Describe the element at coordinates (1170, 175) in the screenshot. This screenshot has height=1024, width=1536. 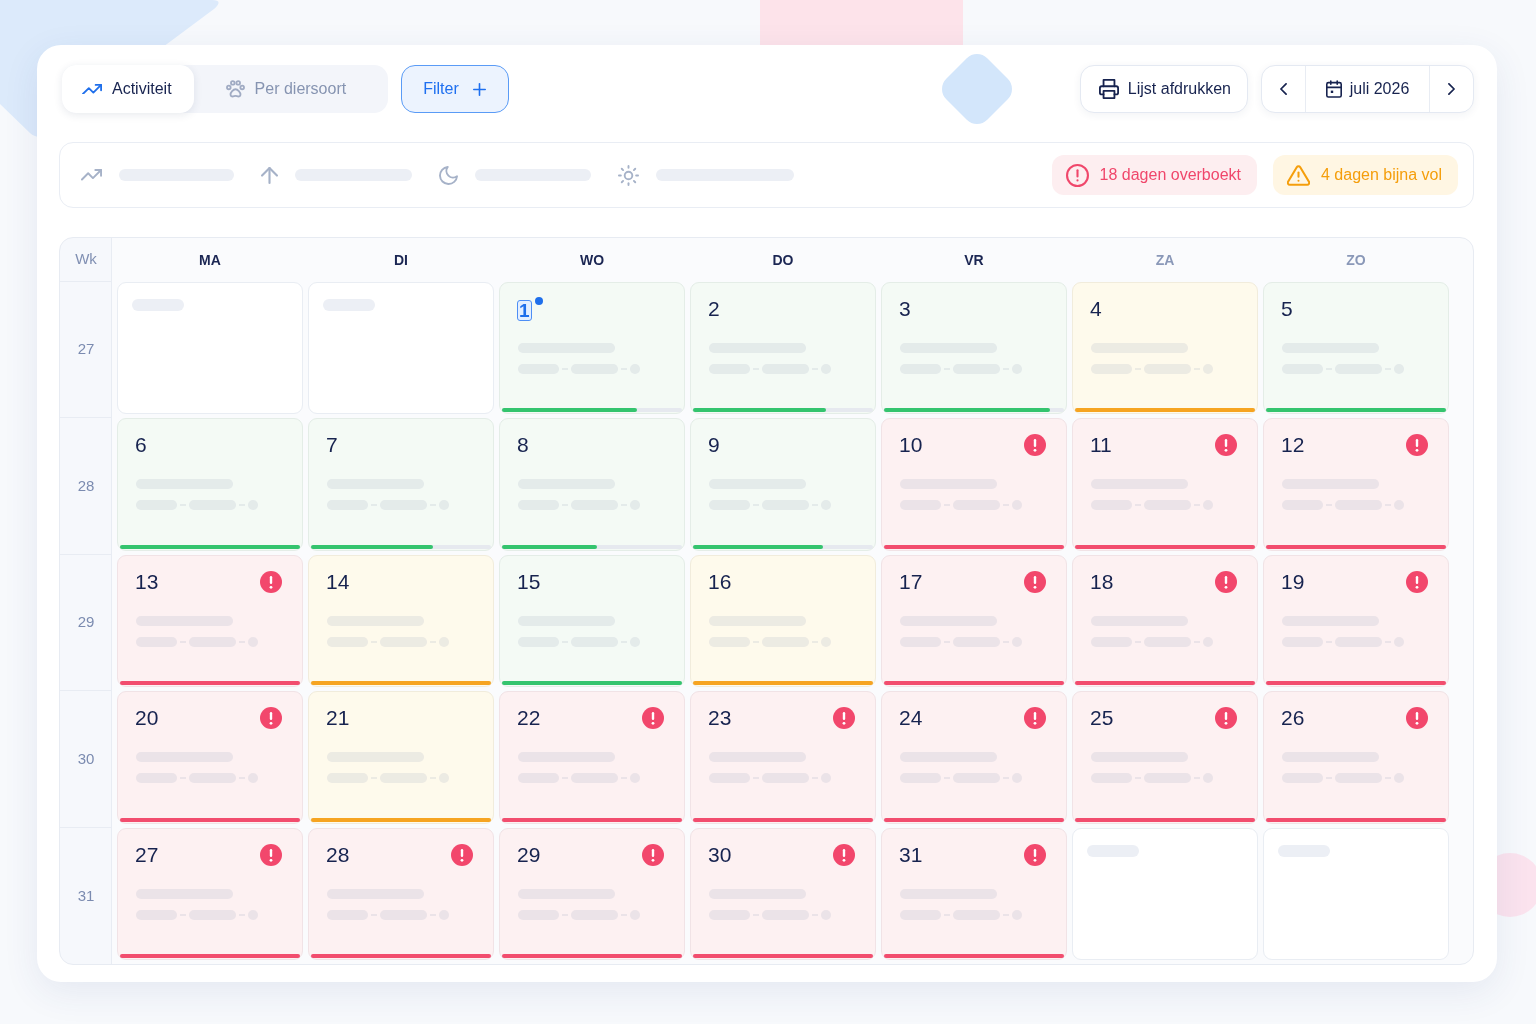
I see `alert-text: 18 dagen overboekt` at that location.